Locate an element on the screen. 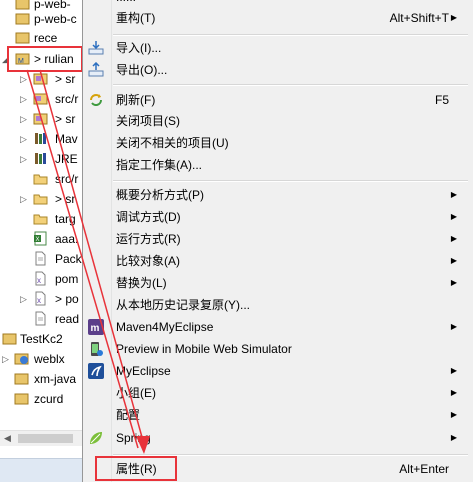 The height and width of the screenshot is (482, 473). menu-item-accelerator: Alt+Shift+T is located at coordinates (419, 18).